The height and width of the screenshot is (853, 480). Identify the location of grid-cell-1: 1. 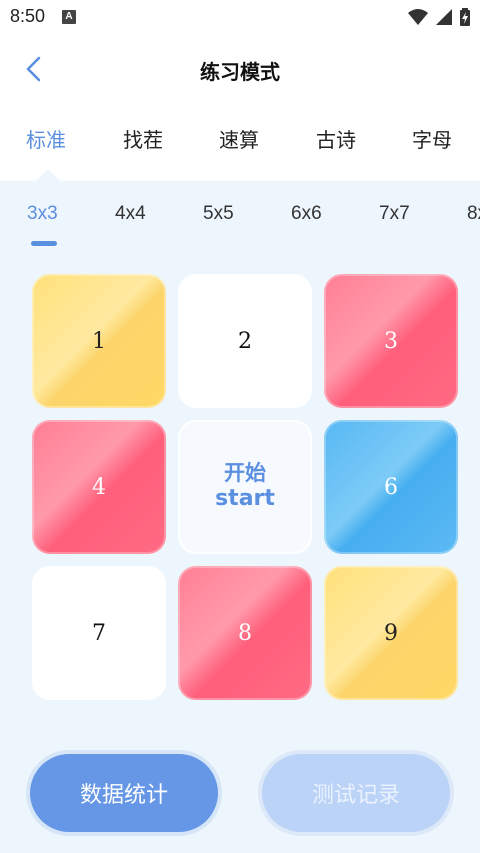
(99, 341).